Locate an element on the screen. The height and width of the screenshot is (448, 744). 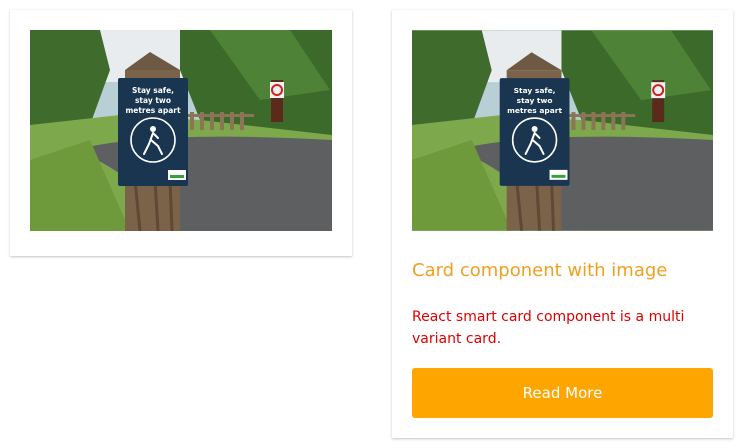
card-title: Card component with image is located at coordinates (540, 270).